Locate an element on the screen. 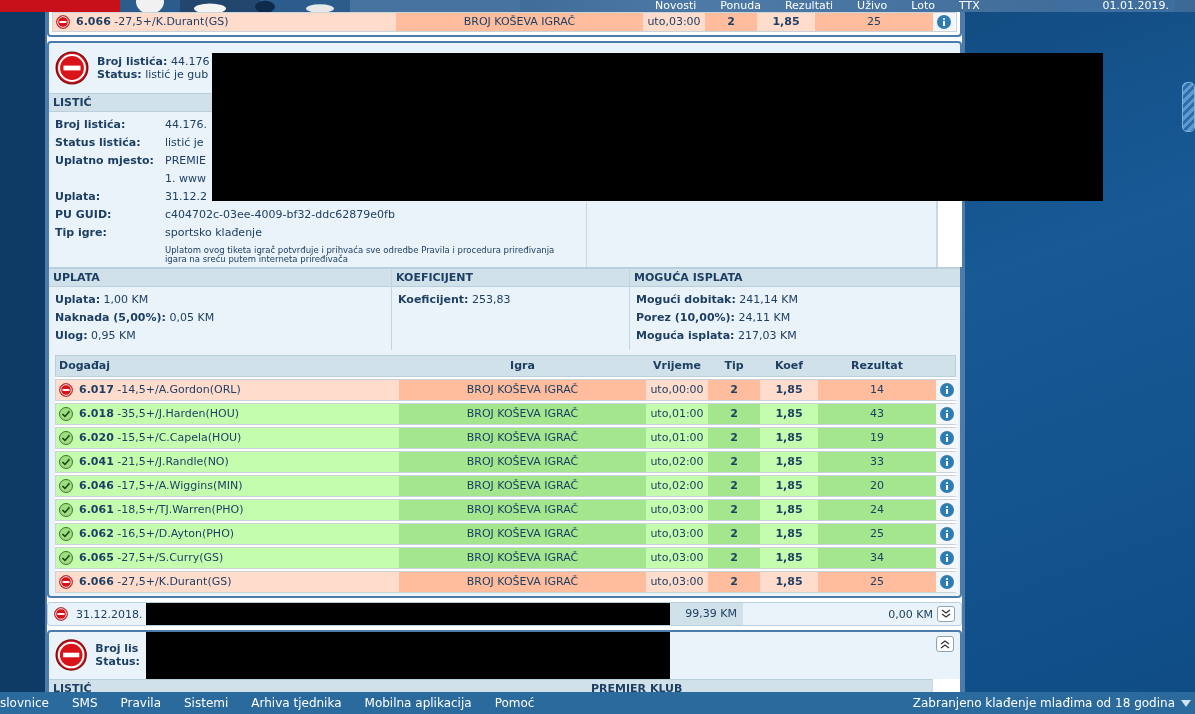 Image resolution: width=1195 pixels, height=714 pixels. ticket-status: Status: is located at coordinates (117, 661).